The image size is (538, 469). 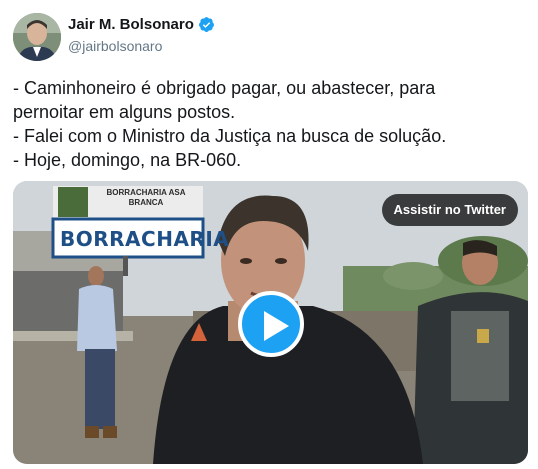 I want to click on author-name-row: Jair M. Bolsonaro, so click(x=141, y=24).